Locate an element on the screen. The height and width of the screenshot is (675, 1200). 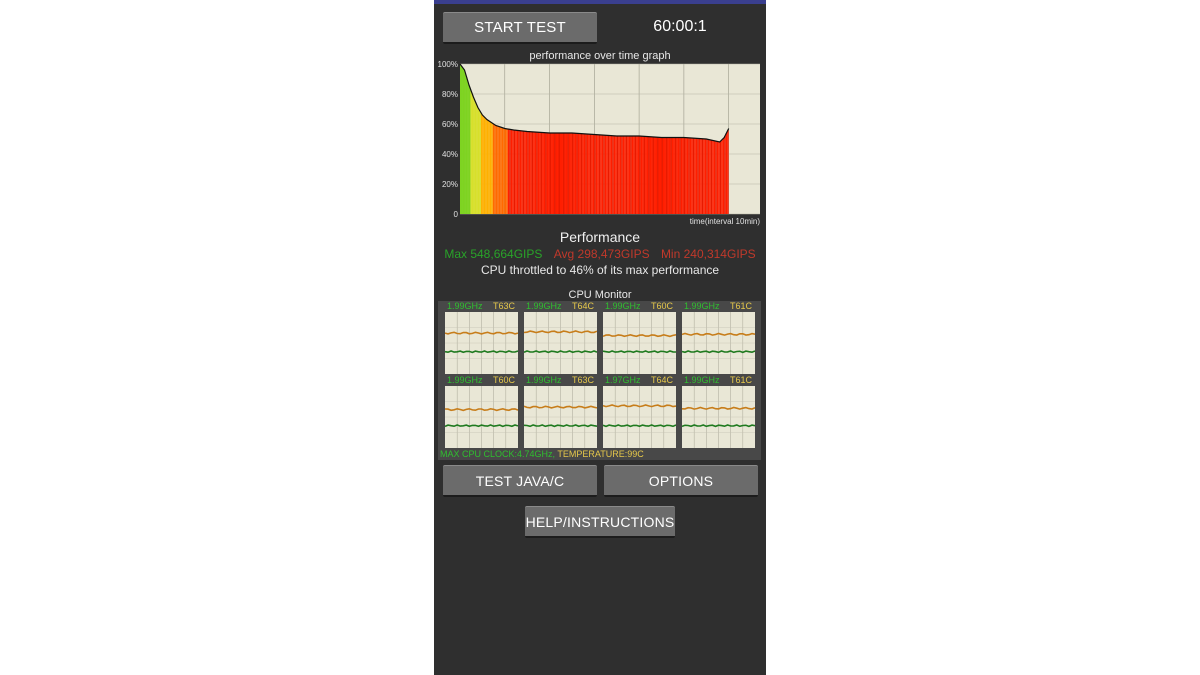
cpu-core-5: 1.99GHz T60C is located at coordinates (481, 412).